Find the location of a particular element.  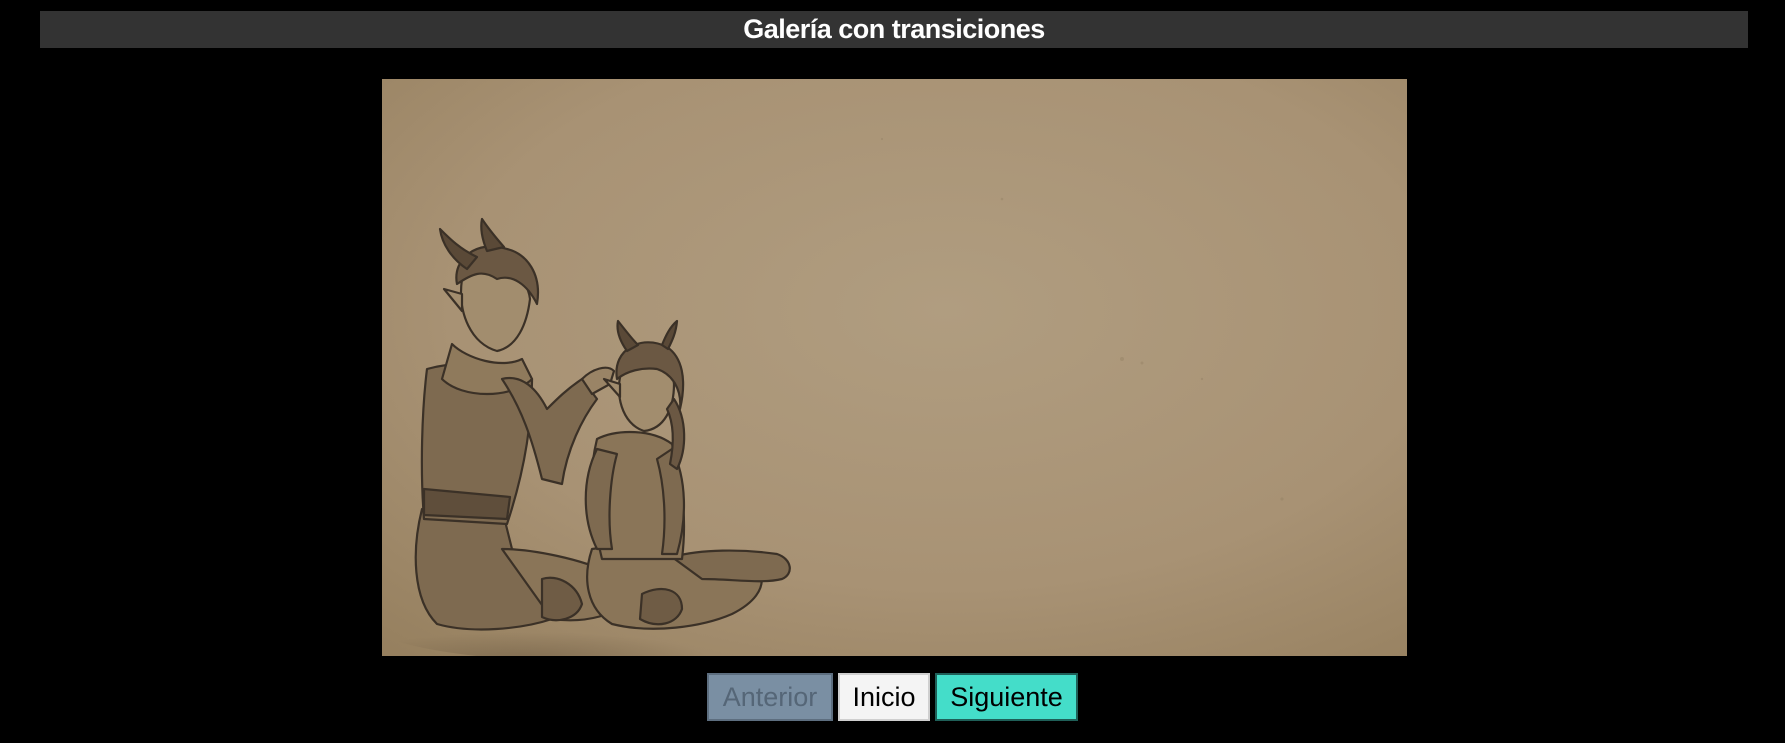

title-bar: Galería con transiciones is located at coordinates (894, 29).